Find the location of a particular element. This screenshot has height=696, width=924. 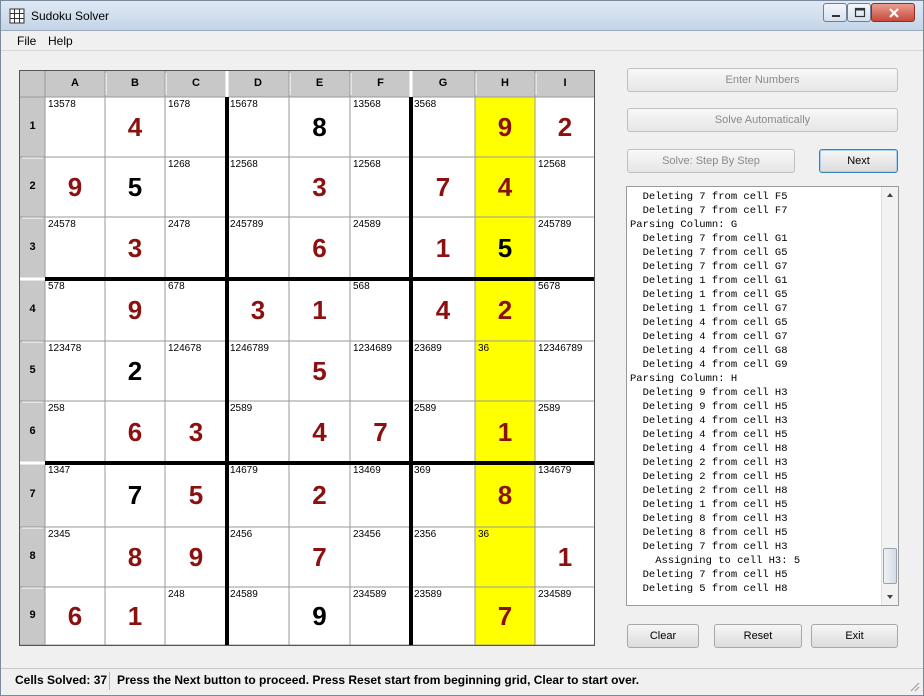

cell-h1-value: 9 is located at coordinates (505, 127).